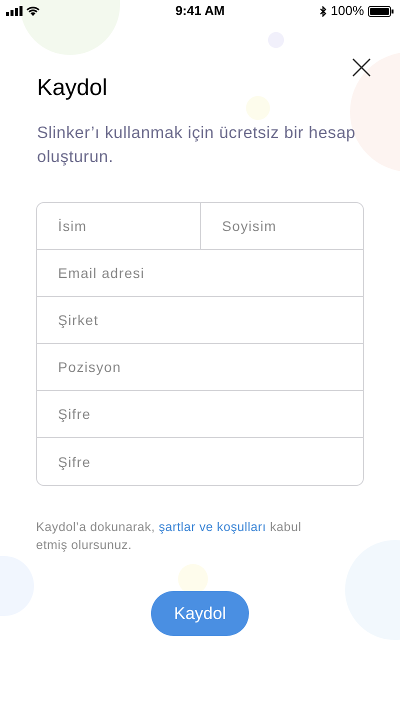  Describe the element at coordinates (200, 320) in the screenshot. I see `input-field: Şirket` at that location.